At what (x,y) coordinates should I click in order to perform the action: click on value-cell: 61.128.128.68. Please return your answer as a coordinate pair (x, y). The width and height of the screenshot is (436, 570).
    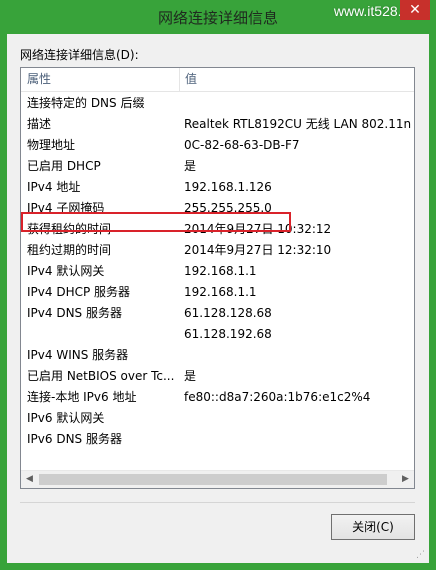
    Looking at the image, I should click on (228, 313).